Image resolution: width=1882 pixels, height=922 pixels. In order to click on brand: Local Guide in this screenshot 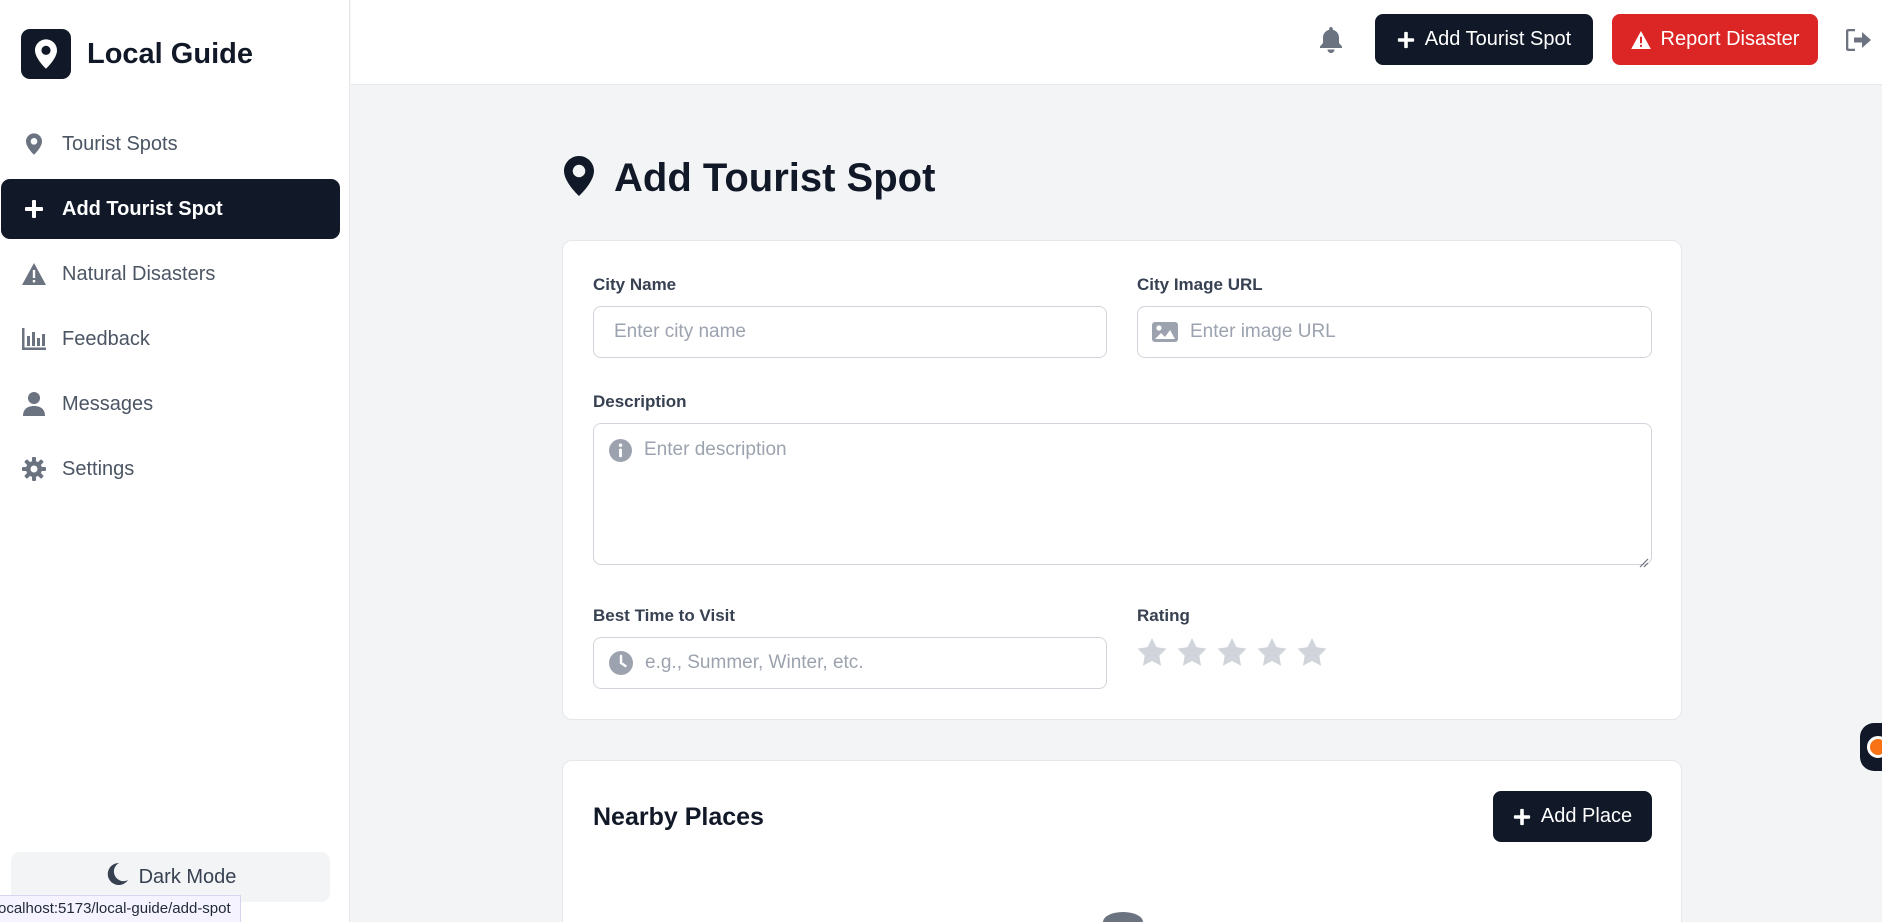, I will do `click(137, 54)`.